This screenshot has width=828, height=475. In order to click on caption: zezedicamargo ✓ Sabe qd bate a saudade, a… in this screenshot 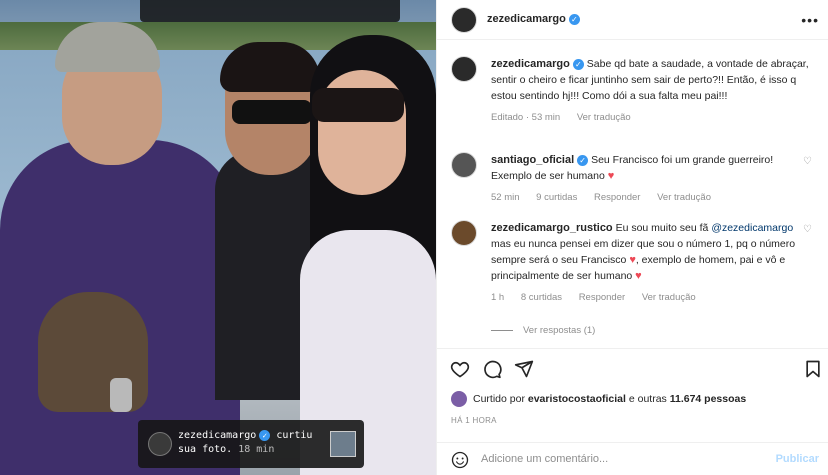, I will do `click(633, 96)`.